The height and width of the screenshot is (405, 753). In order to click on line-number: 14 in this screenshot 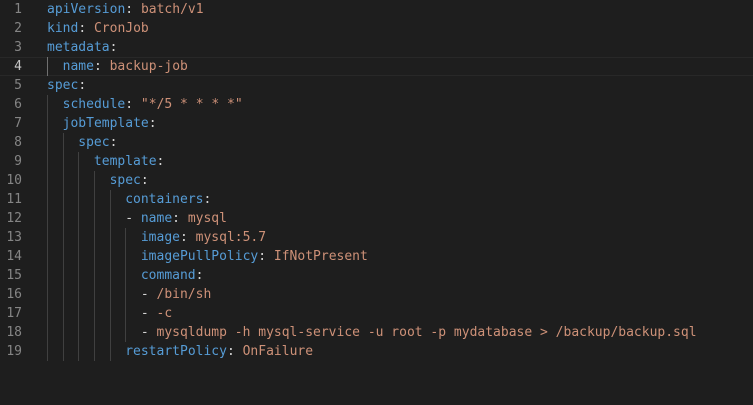, I will do `click(14, 256)`.